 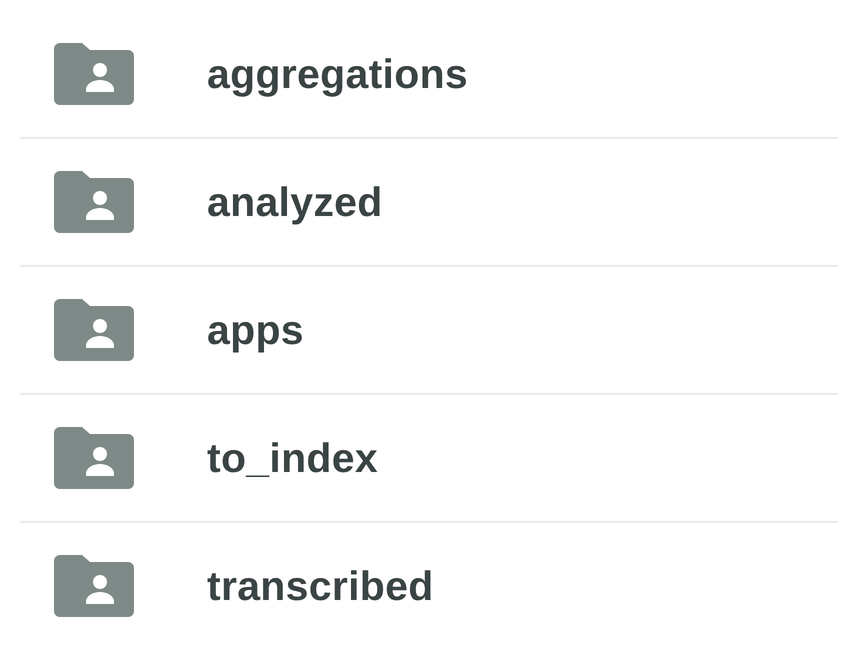 I want to click on folder-name: apps, so click(x=255, y=330).